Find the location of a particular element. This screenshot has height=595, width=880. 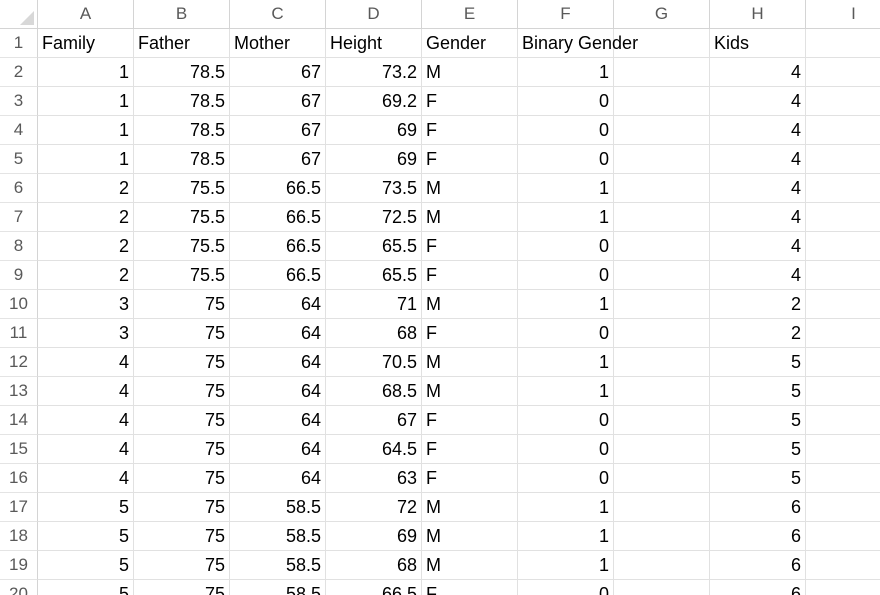

cell-c14: 64 is located at coordinates (278, 420).